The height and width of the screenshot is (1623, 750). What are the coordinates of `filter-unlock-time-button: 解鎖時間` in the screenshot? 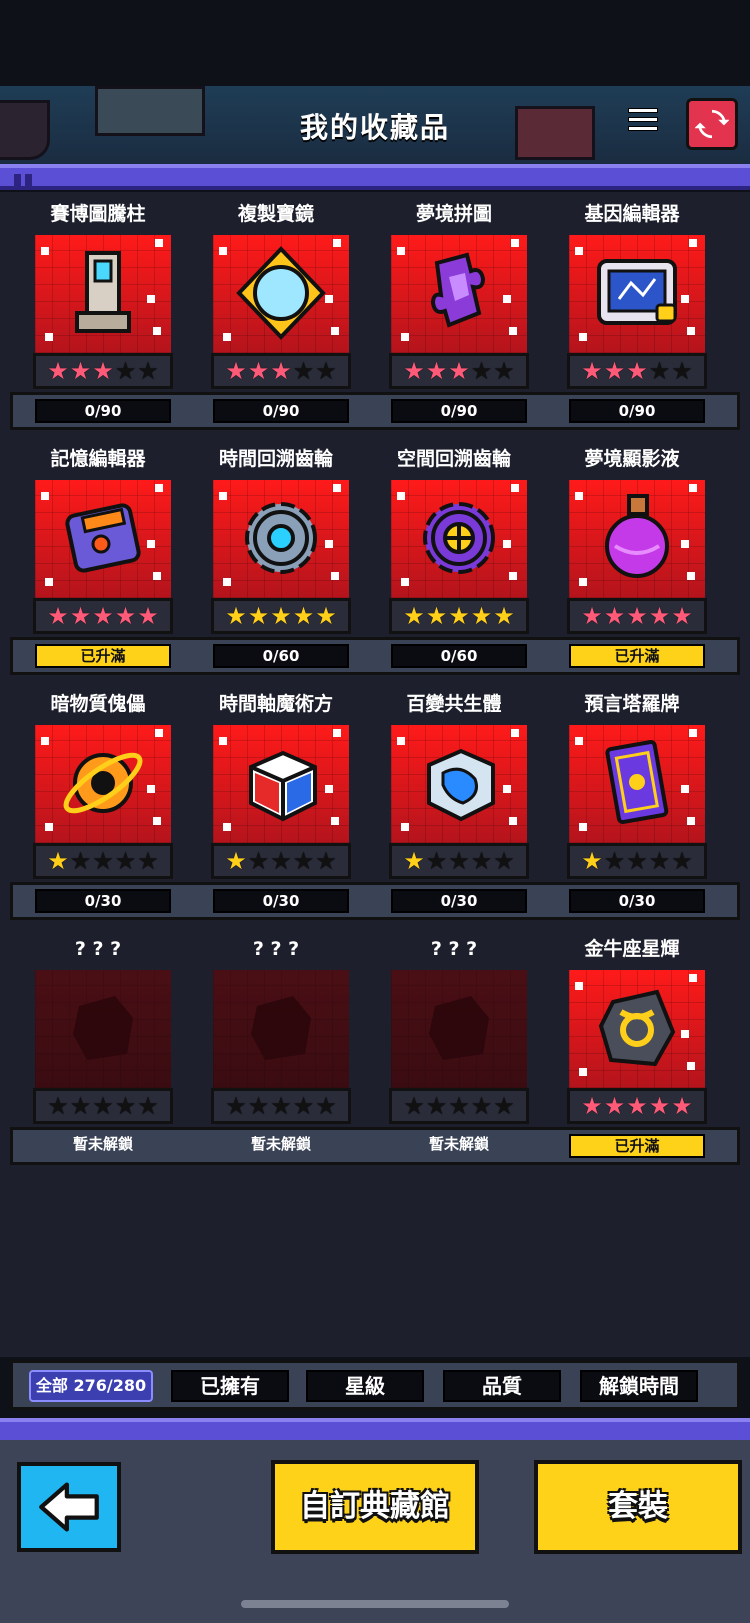 It's located at (639, 1386).